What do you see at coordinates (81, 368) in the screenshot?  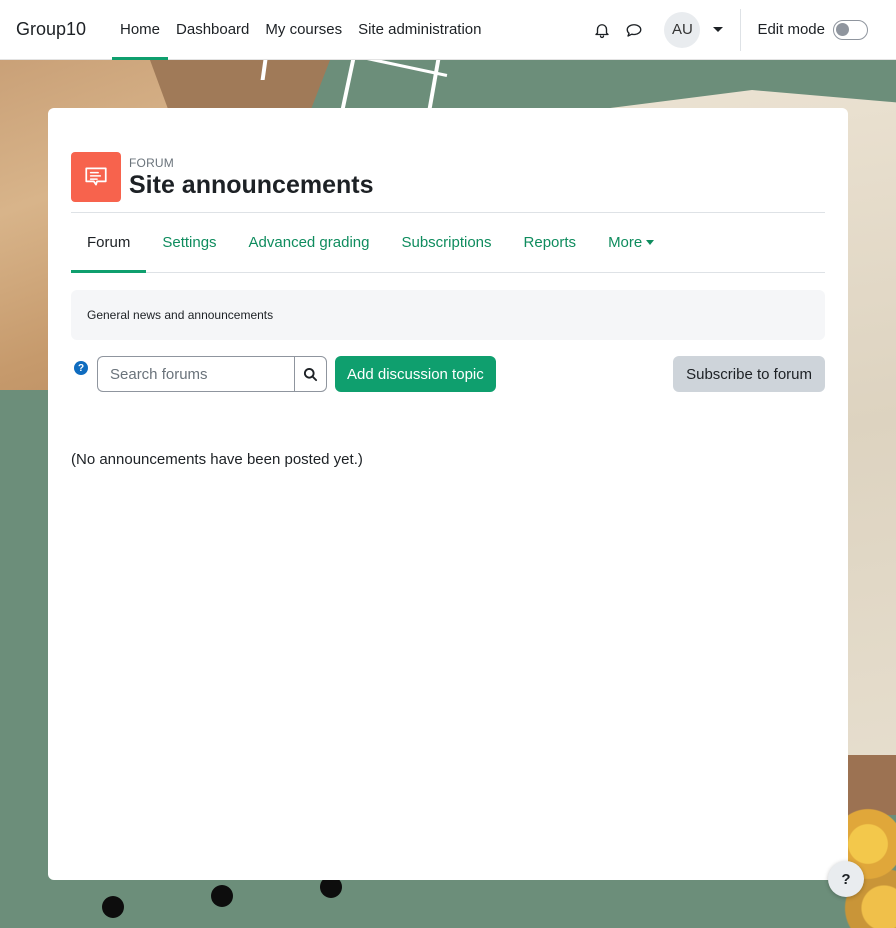 I see `question-help-icon: ?` at bounding box center [81, 368].